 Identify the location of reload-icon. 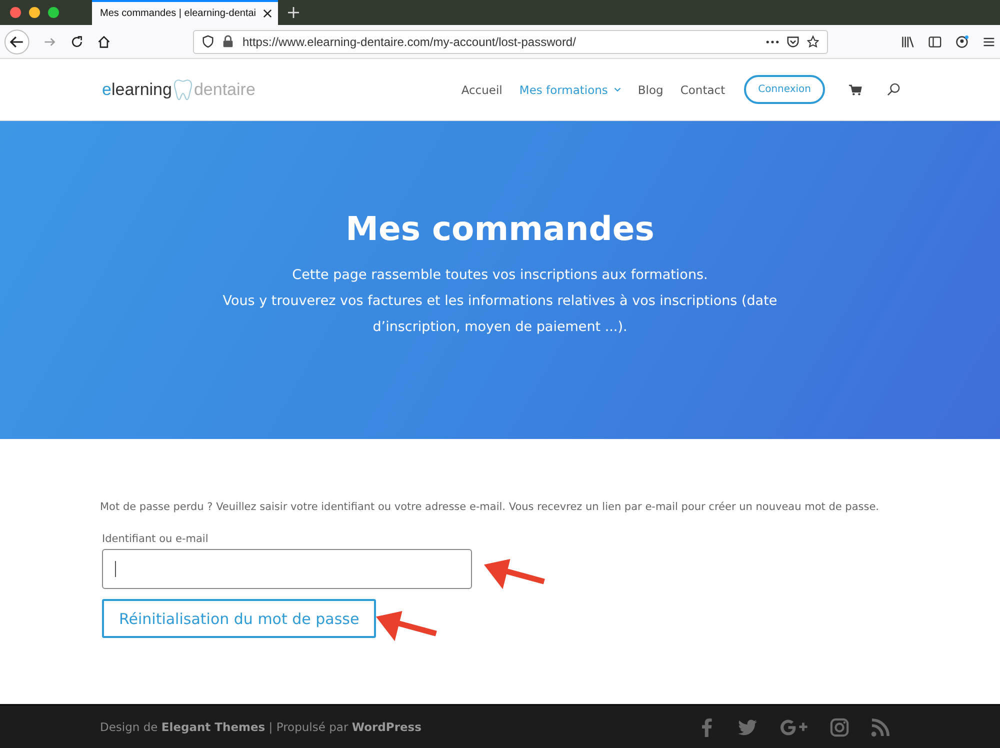
(77, 41).